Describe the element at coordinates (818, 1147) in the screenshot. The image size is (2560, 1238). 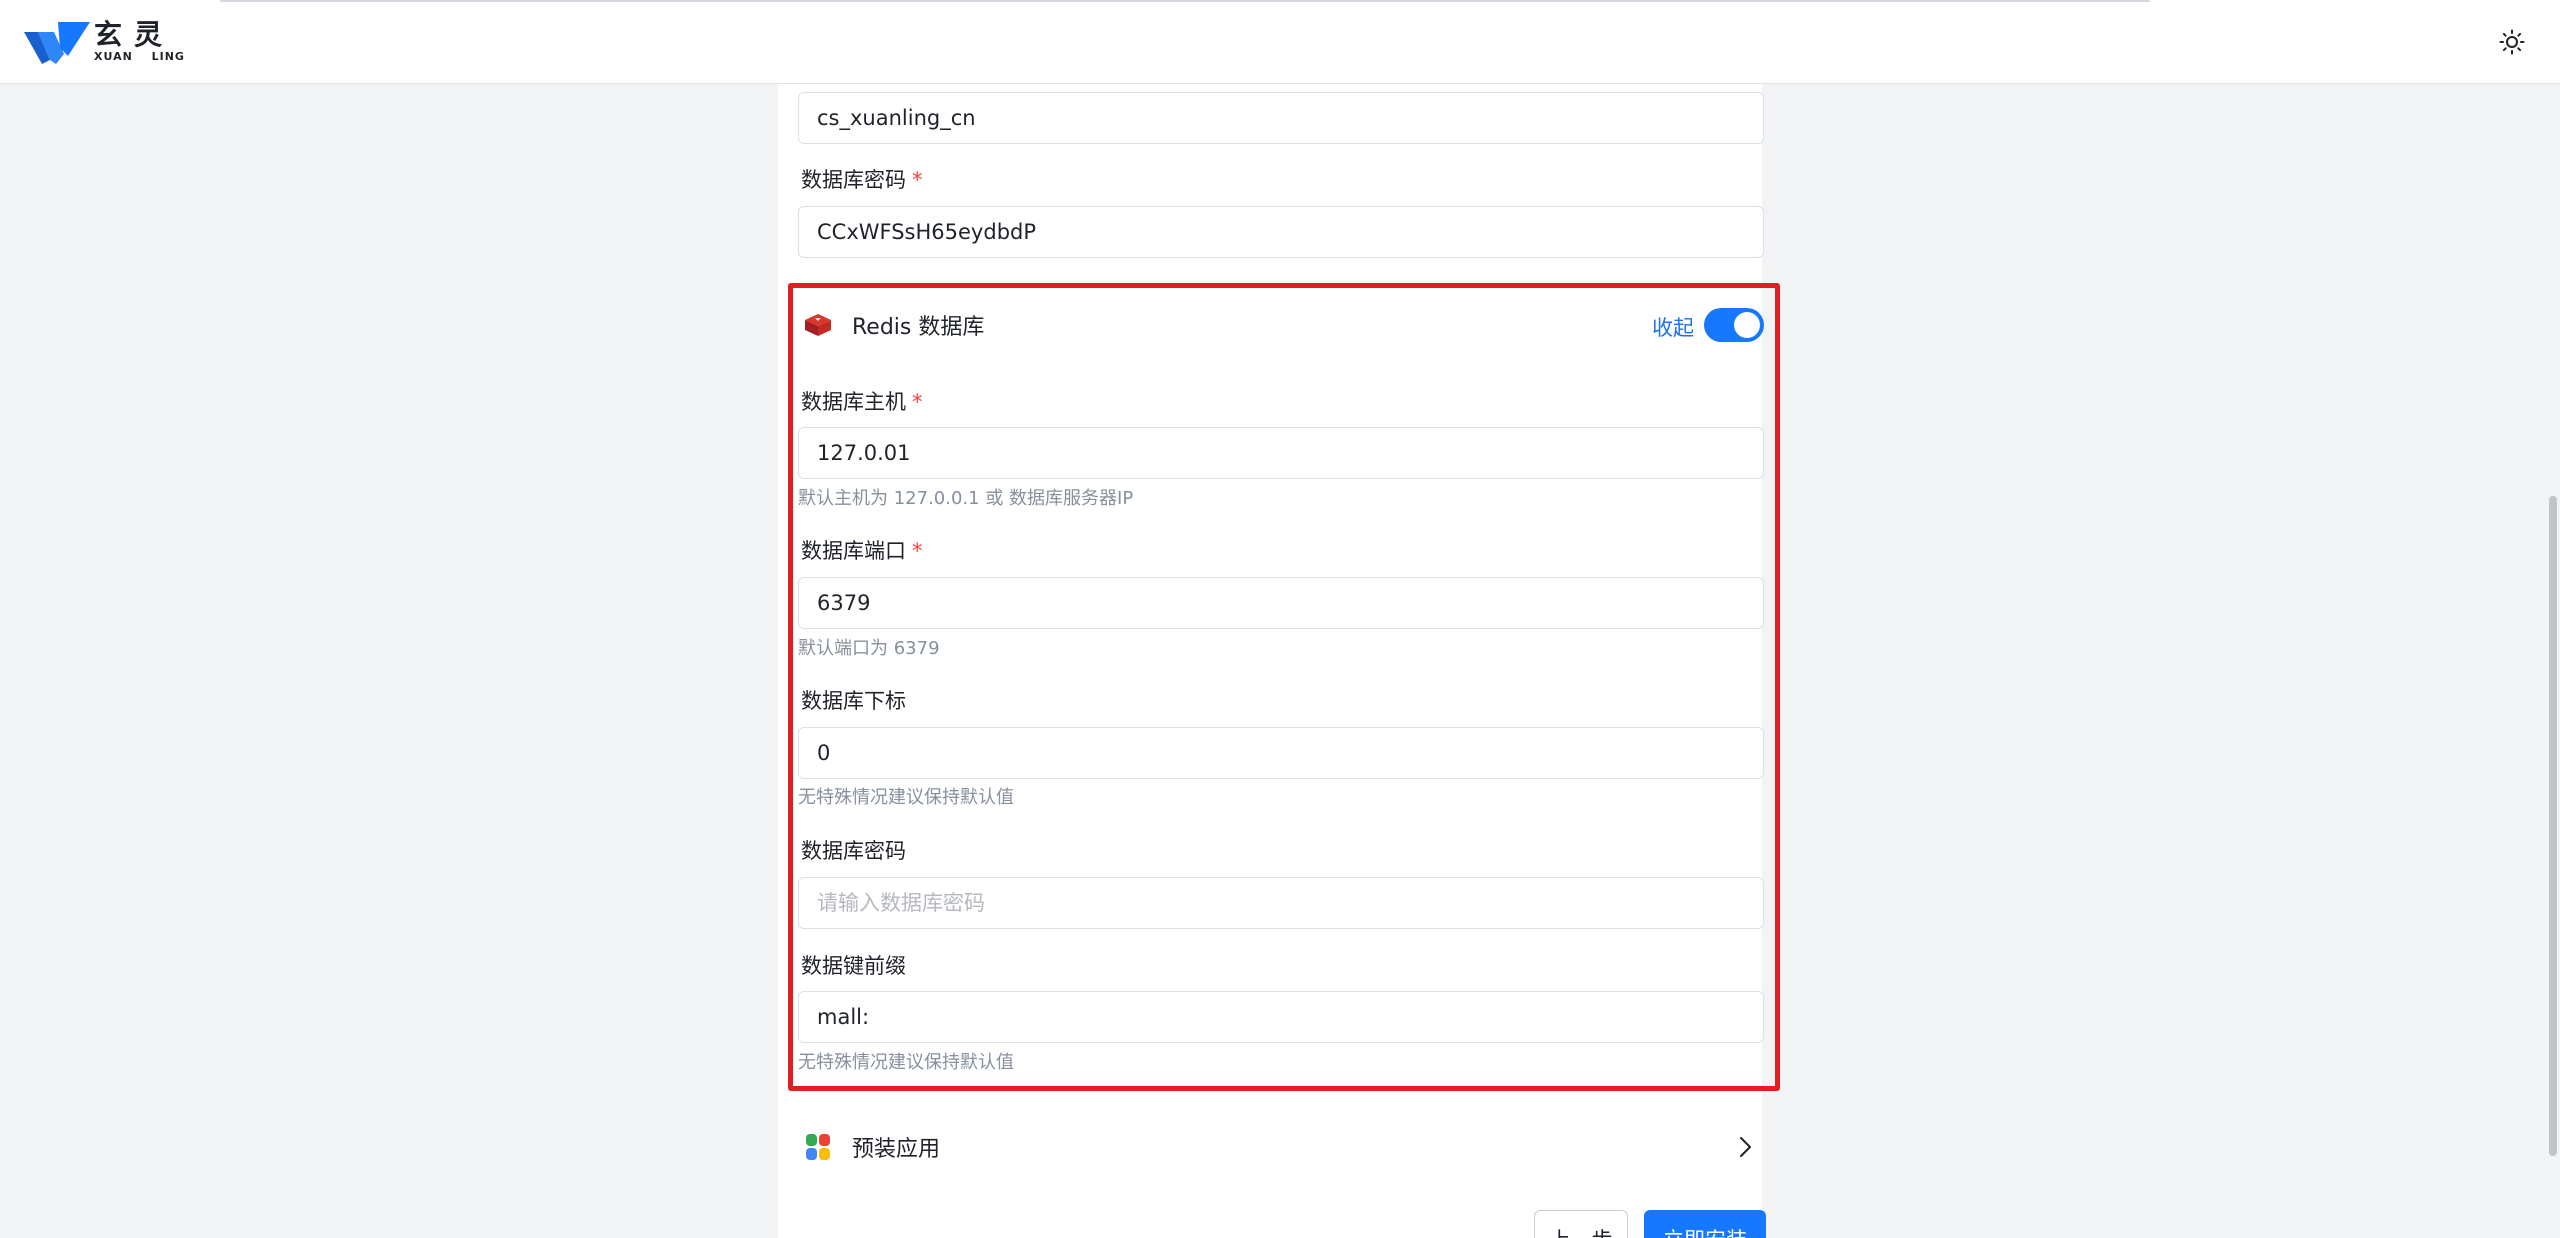
I see `apps-grid-icon` at that location.